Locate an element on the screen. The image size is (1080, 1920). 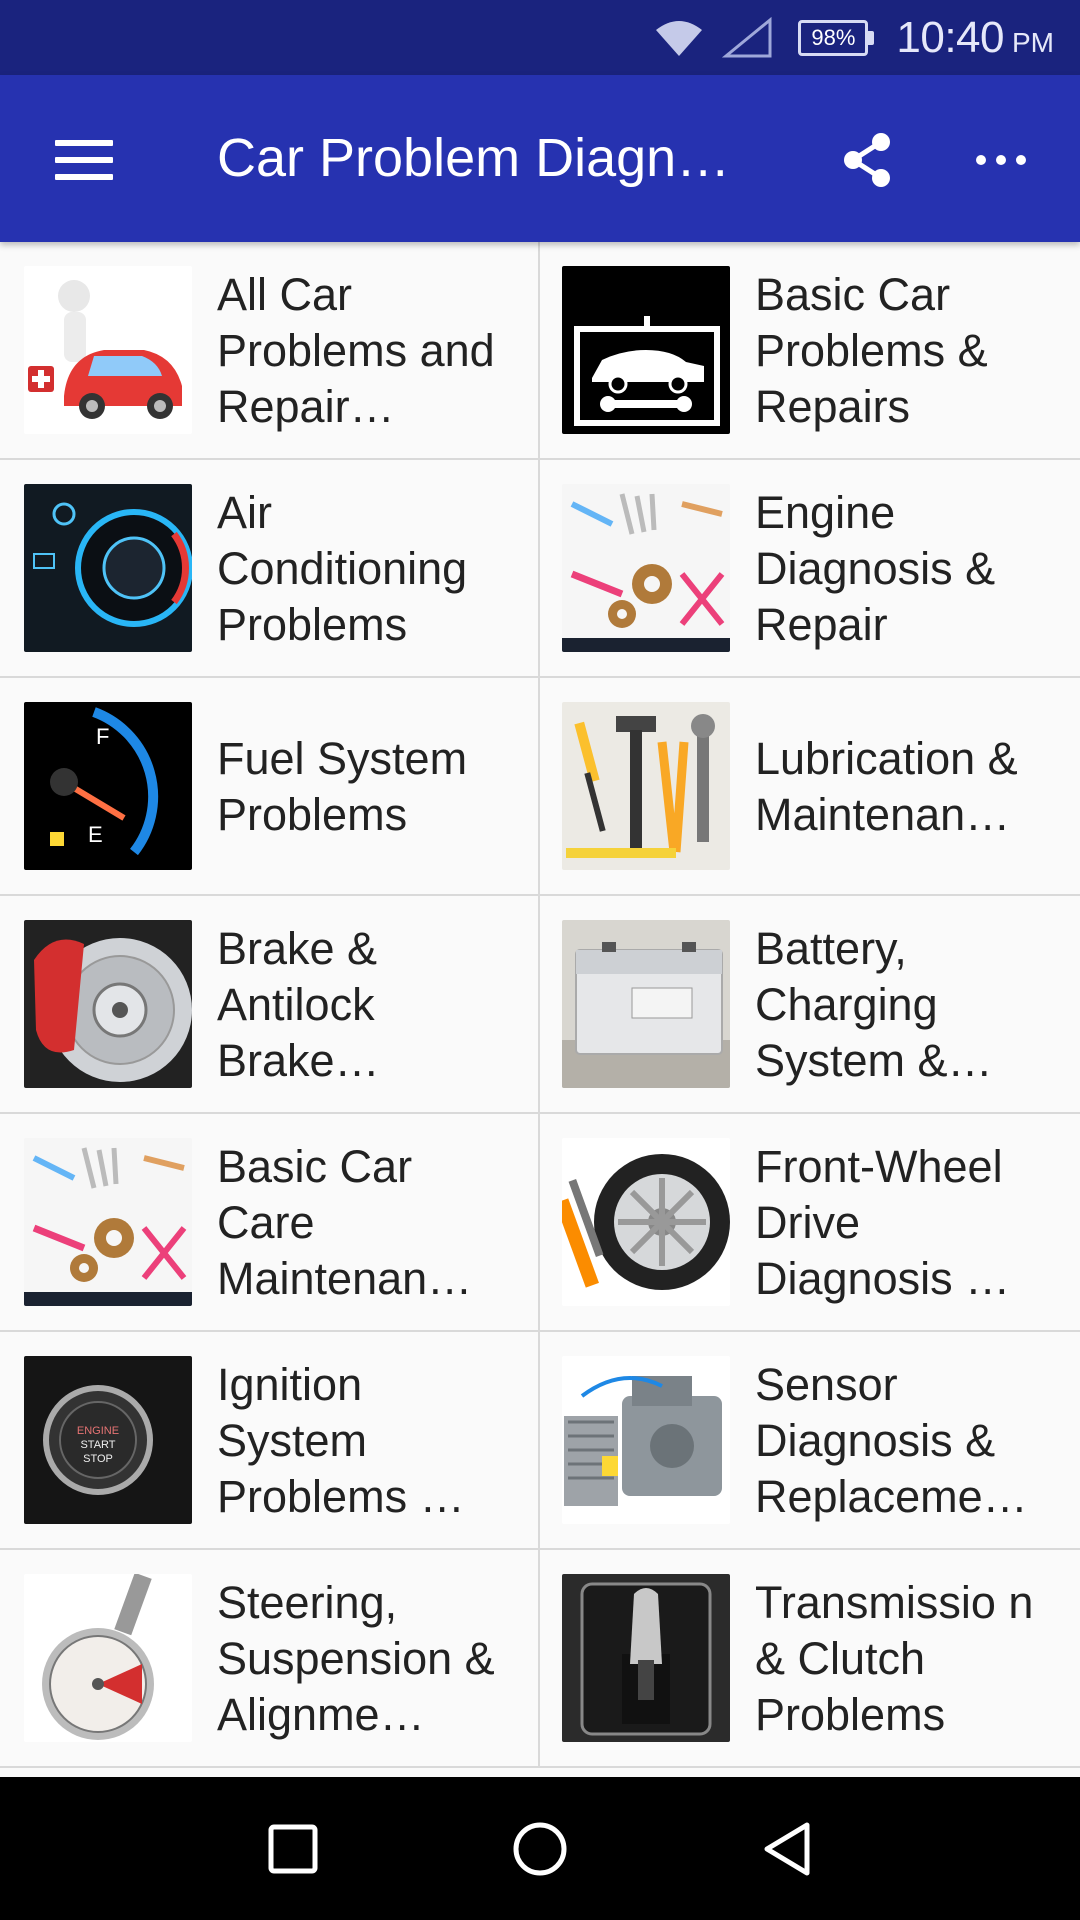
status-bar: 98% 10:40 PM is located at coordinates (540, 37).